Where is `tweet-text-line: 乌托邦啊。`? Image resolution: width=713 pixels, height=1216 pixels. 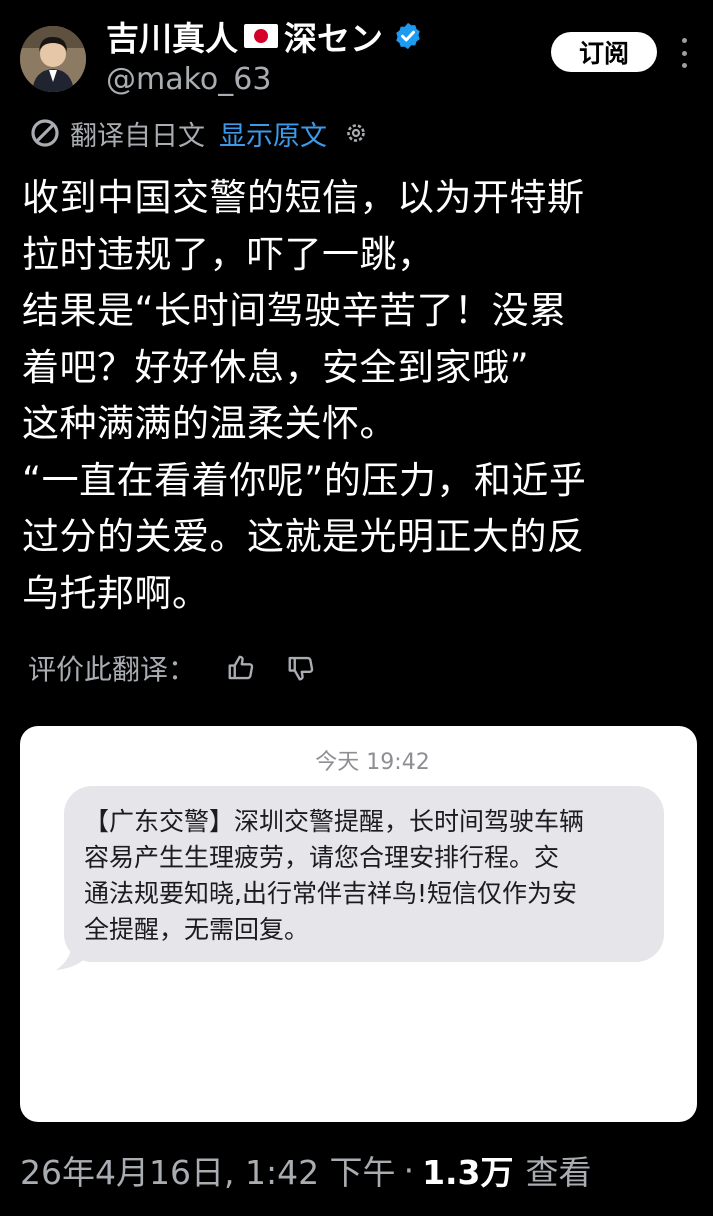
tweet-text-line: 乌托邦啊。 is located at coordinates (116, 593).